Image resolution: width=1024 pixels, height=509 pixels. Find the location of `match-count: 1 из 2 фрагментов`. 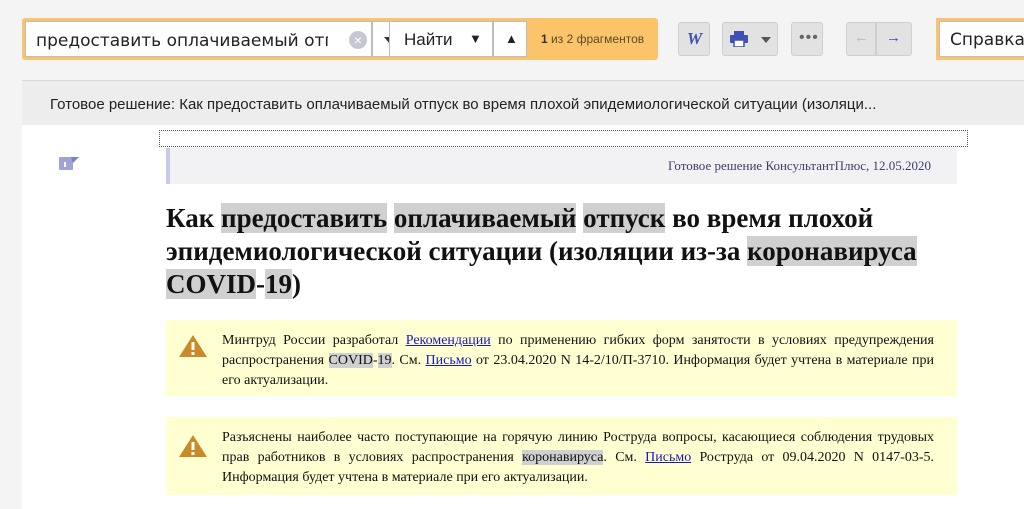

match-count: 1 из 2 фрагментов is located at coordinates (592, 39).